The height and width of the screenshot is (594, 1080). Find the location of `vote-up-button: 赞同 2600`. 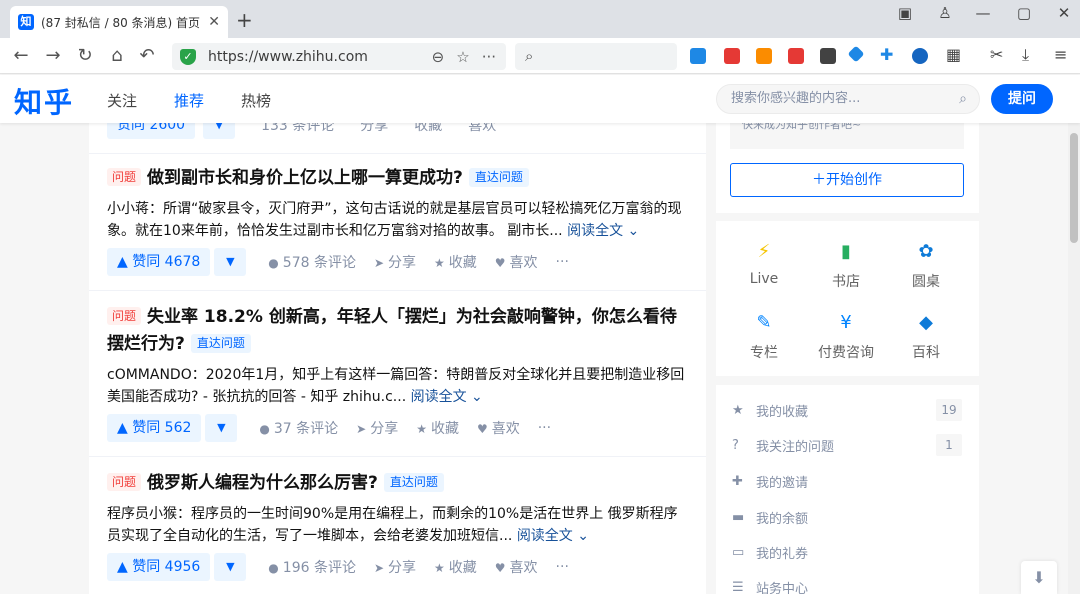

vote-up-button: 赞同 2600 is located at coordinates (151, 131).